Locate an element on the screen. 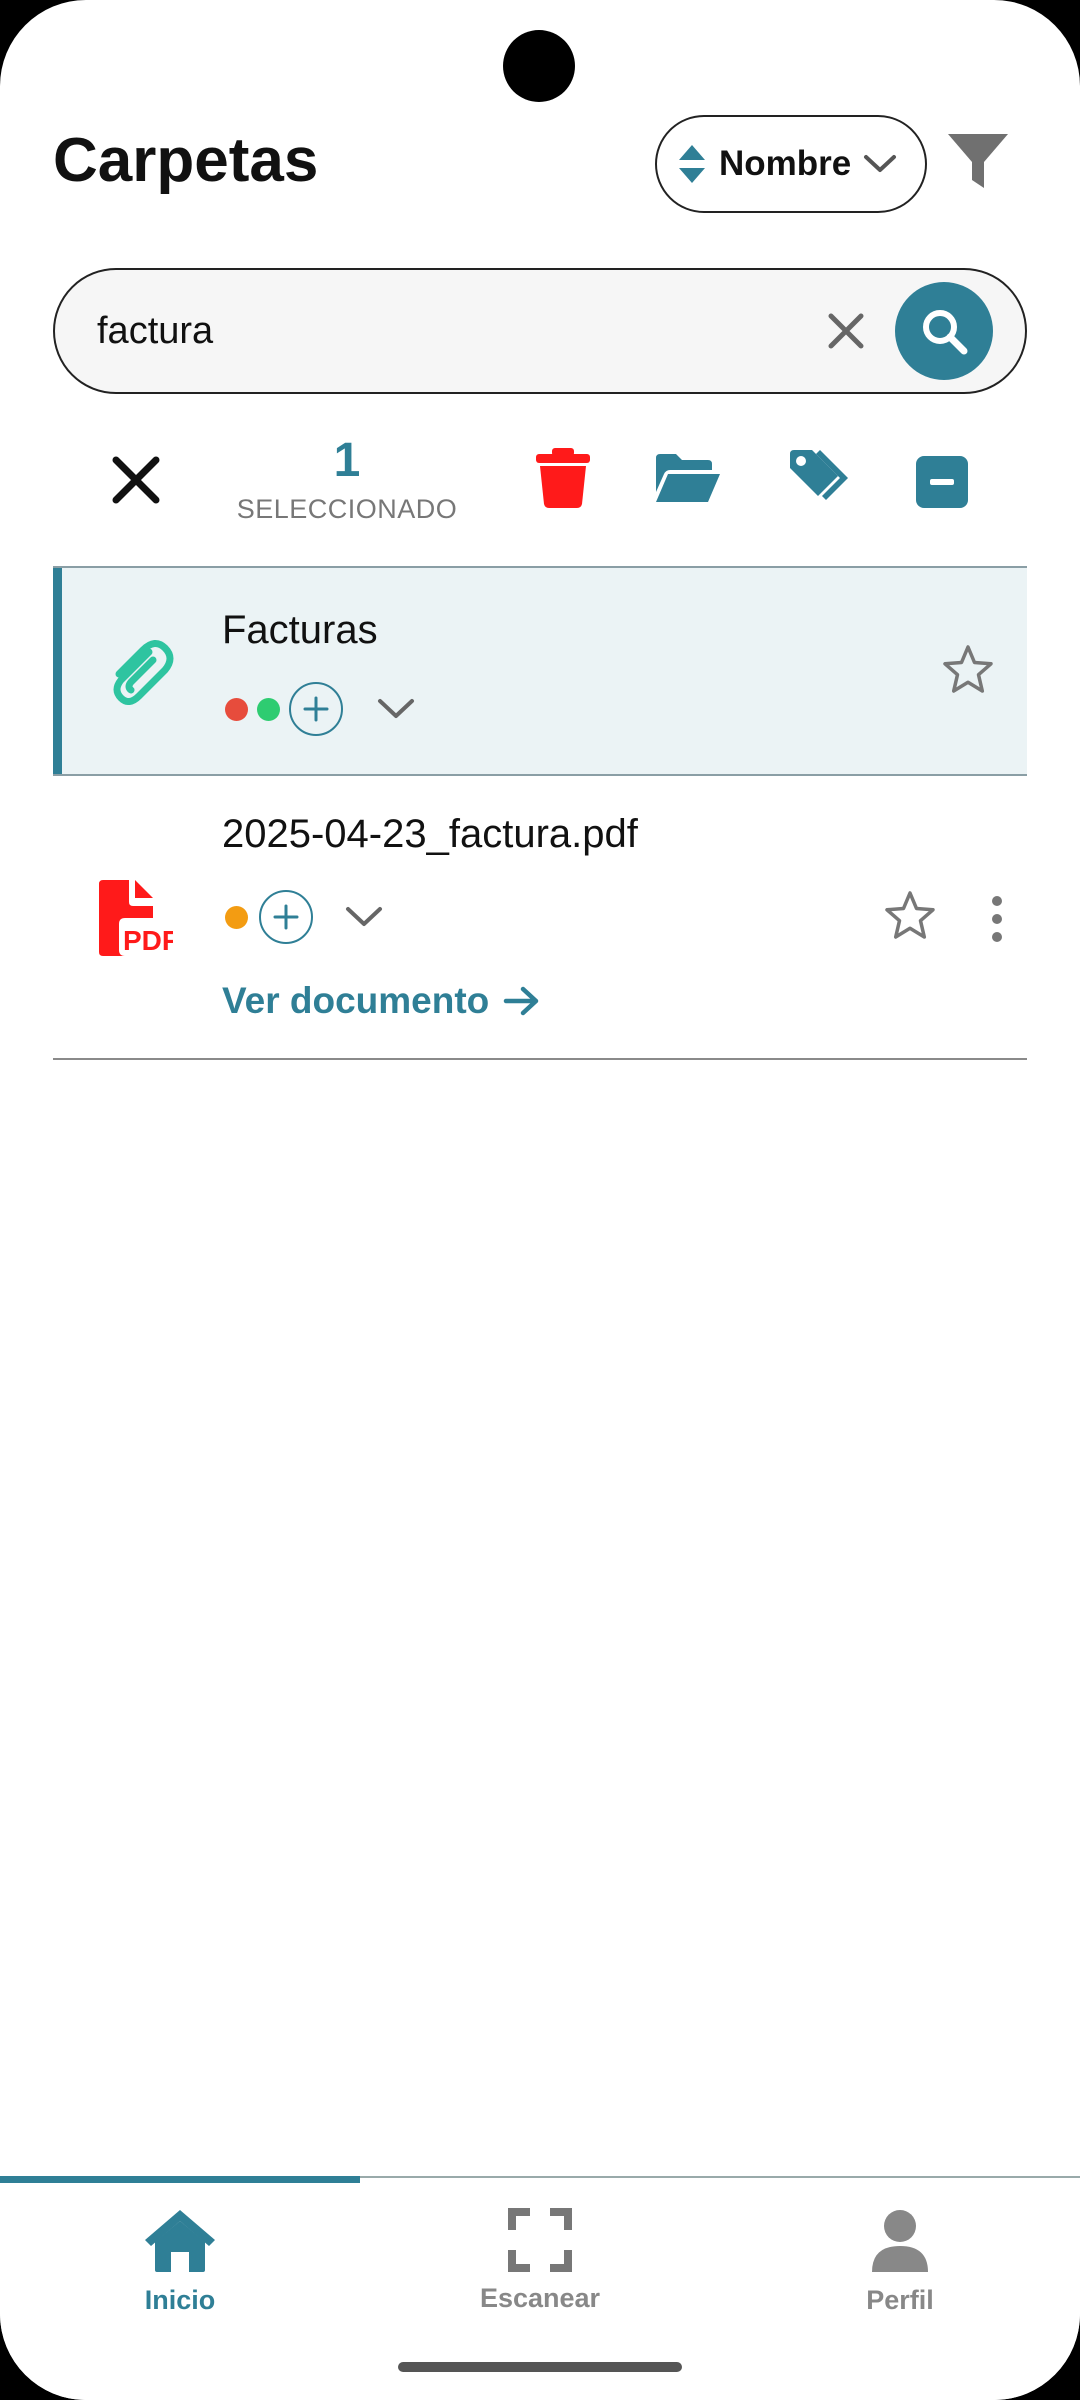  list-item-folder: Facturas is located at coordinates (540, 671).